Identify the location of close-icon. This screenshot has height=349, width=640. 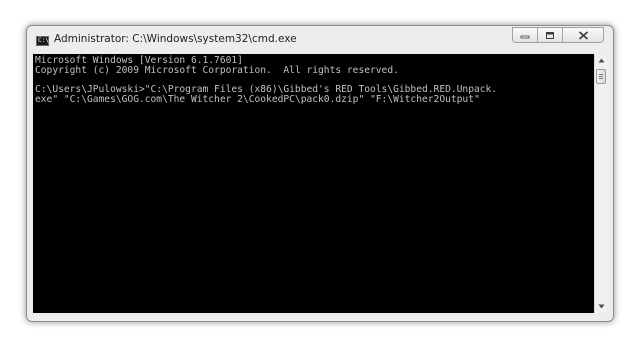
(583, 35).